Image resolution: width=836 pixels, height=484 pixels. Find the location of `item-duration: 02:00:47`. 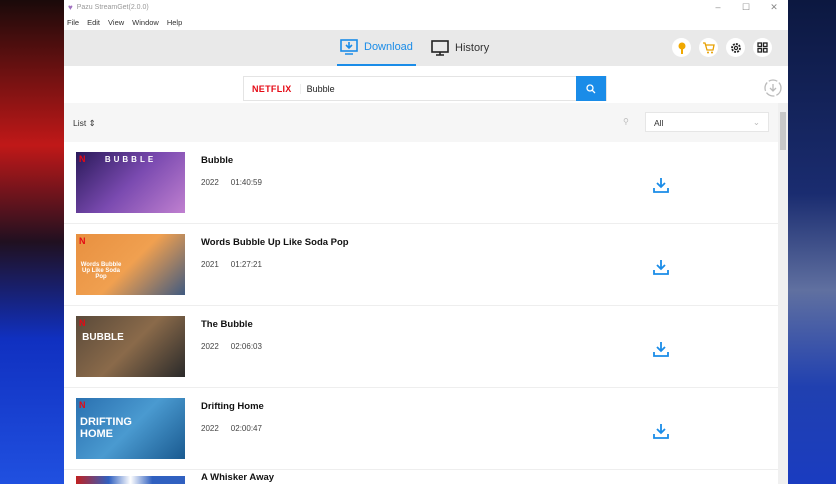

item-duration: 02:00:47 is located at coordinates (246, 428).